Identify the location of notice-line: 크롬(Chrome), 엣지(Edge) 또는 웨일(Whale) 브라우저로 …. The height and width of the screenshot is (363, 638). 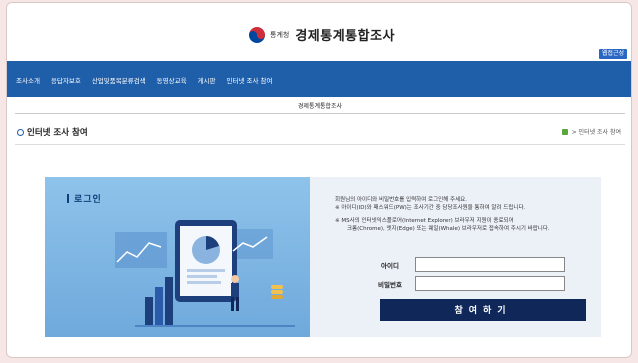
(448, 229).